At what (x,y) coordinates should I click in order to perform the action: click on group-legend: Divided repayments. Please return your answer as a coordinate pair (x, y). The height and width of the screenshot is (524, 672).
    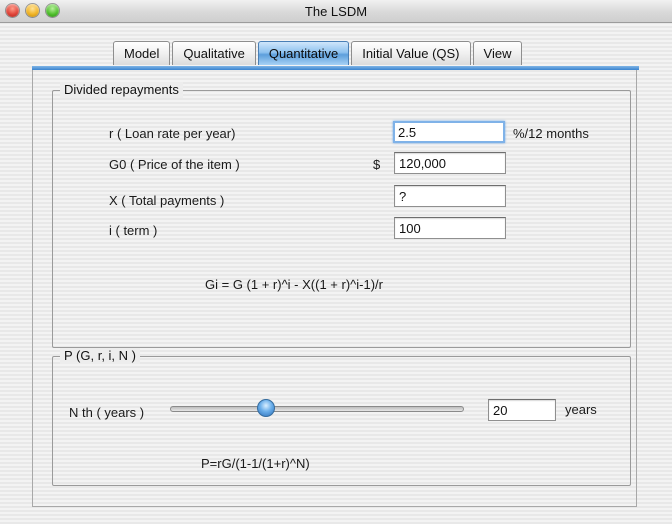
    Looking at the image, I should click on (121, 90).